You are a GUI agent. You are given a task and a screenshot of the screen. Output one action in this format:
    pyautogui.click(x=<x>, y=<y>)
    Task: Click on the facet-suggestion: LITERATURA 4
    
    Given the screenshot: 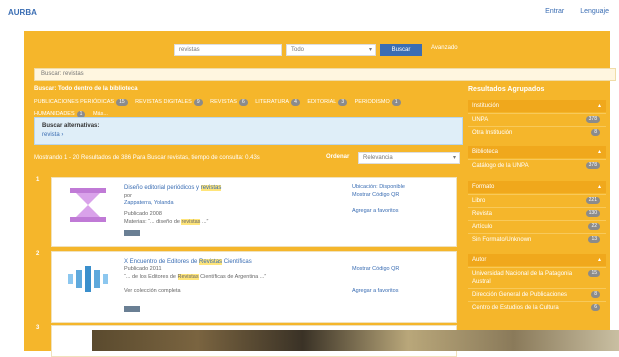 What is the action you would take?
    pyautogui.click(x=277, y=102)
    